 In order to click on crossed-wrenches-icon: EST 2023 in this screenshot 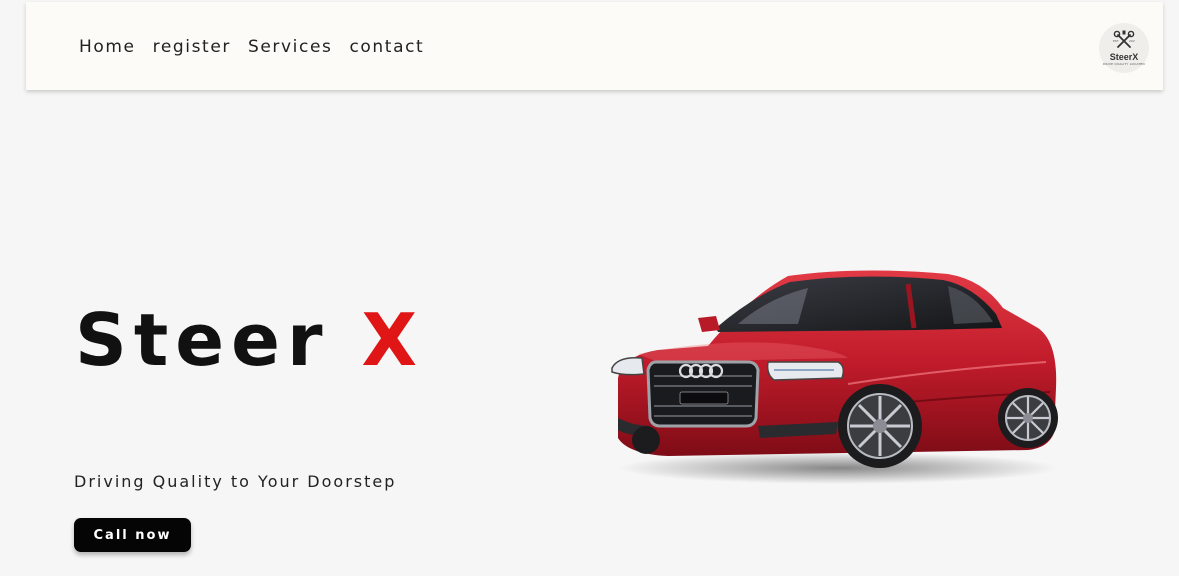, I will do `click(1124, 39)`.